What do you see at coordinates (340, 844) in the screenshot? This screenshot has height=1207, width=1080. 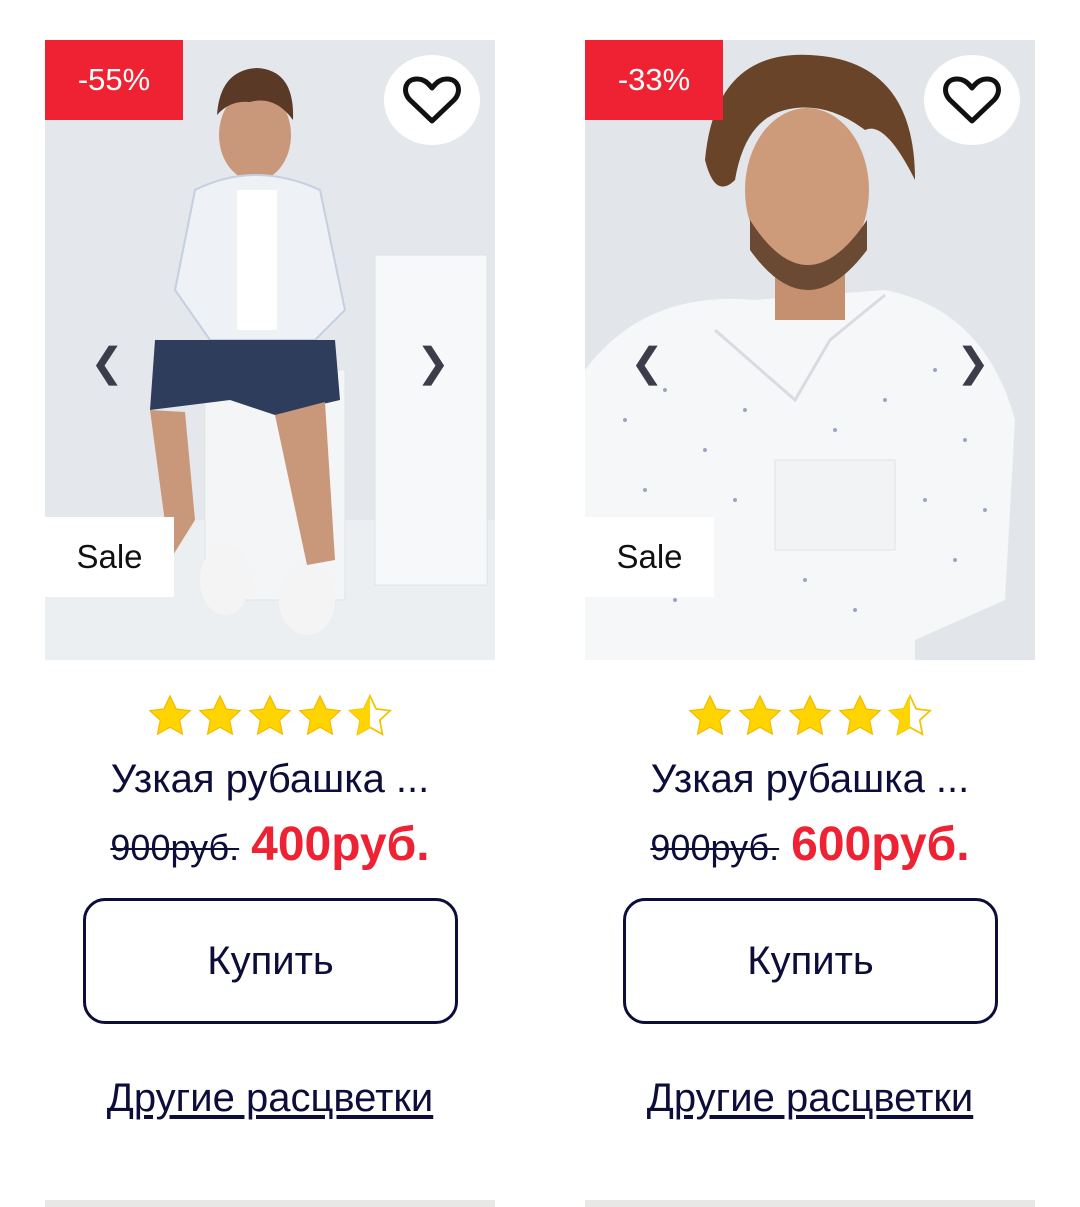 I see `sale-price: 400руб.` at bounding box center [340, 844].